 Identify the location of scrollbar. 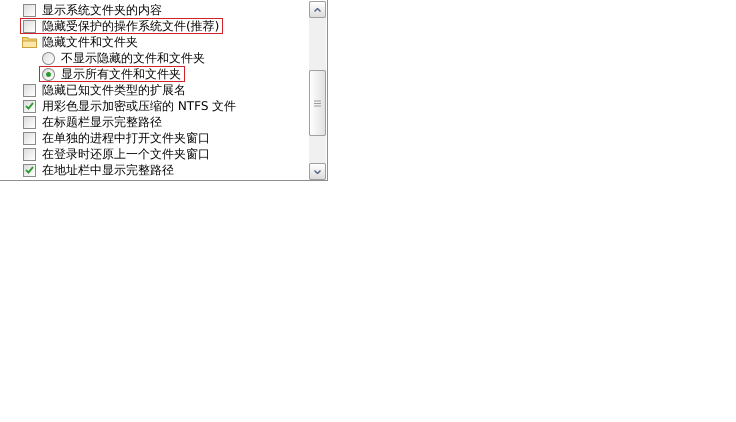
(317, 90).